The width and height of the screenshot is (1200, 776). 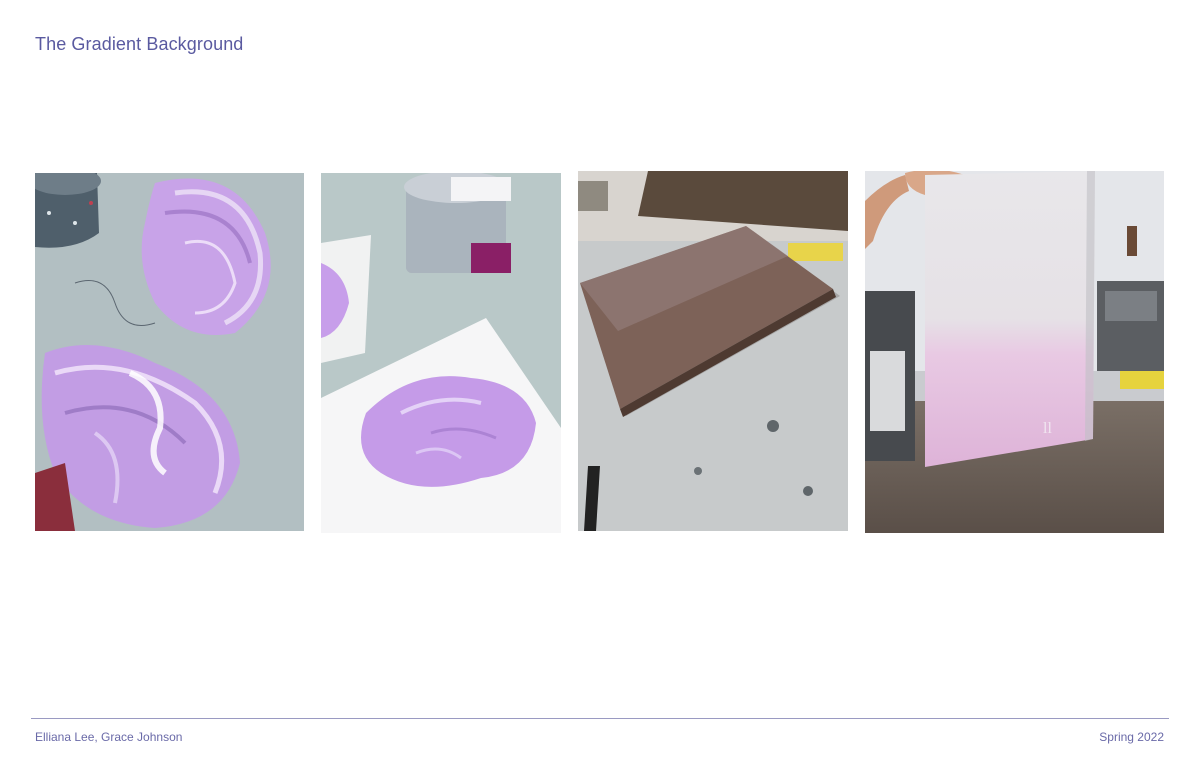 I want to click on palette-ink-smears-image, so click(x=169, y=352).